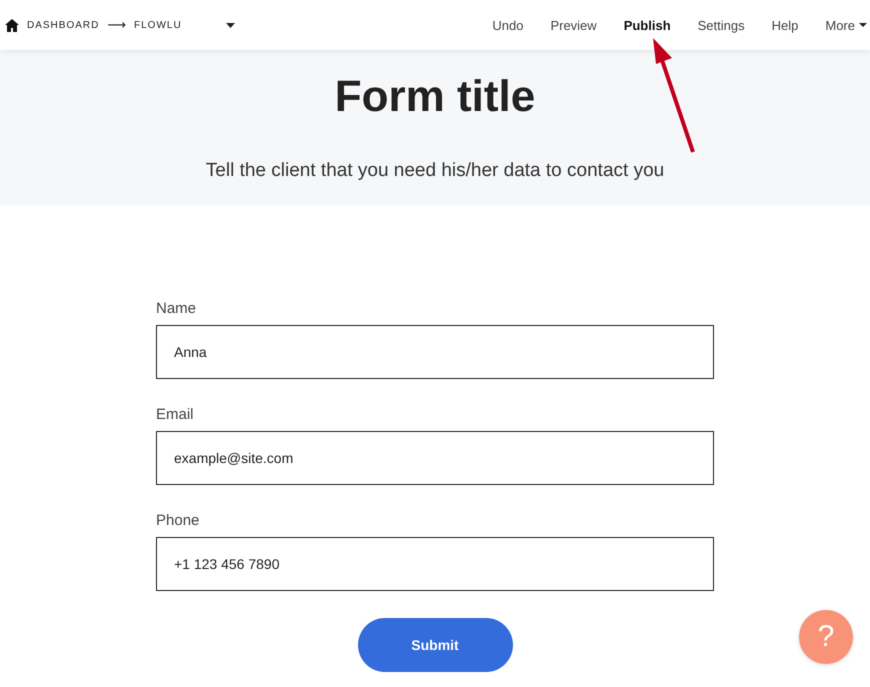 The width and height of the screenshot is (870, 687). Describe the element at coordinates (178, 520) in the screenshot. I see `field-label: Phone` at that location.